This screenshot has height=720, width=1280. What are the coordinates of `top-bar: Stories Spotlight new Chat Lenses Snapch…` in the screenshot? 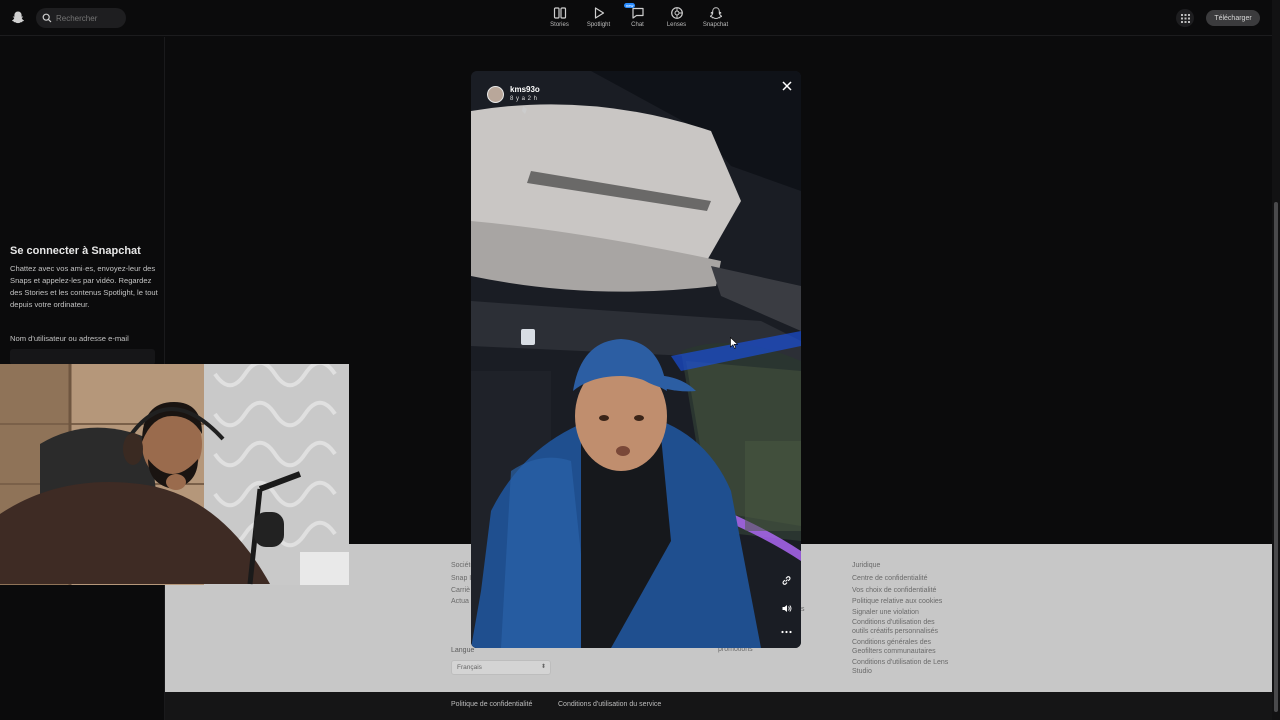 It's located at (636, 18).